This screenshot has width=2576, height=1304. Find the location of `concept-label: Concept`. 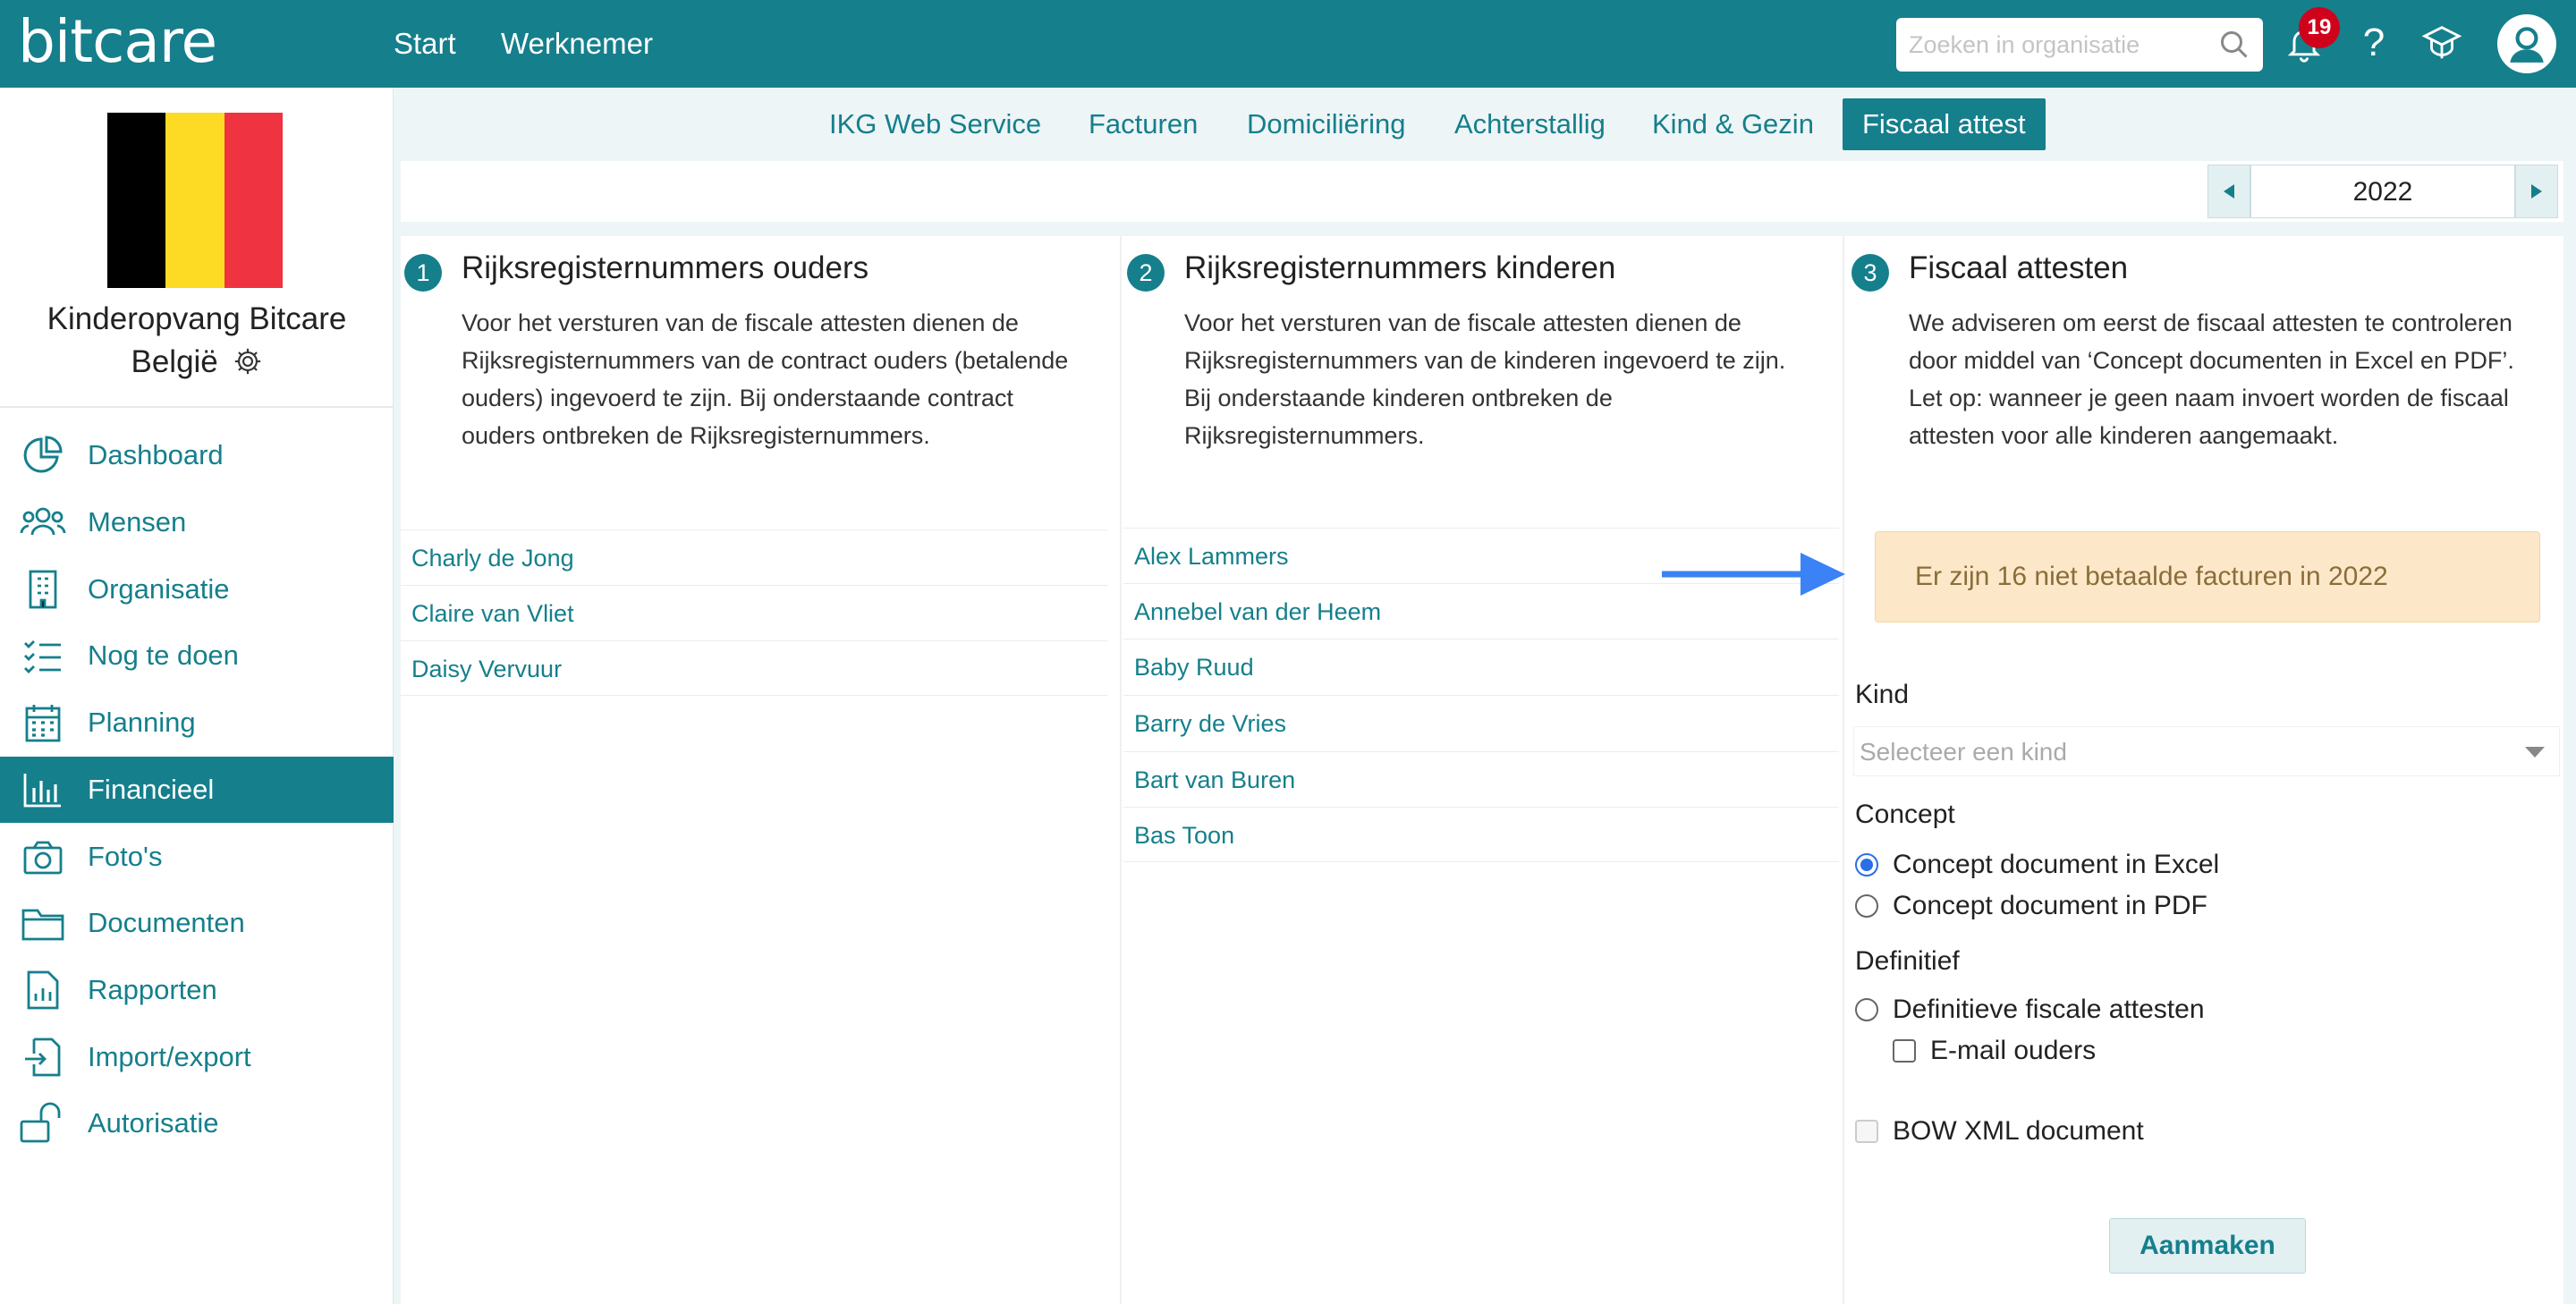

concept-label: Concept is located at coordinates (1905, 814).